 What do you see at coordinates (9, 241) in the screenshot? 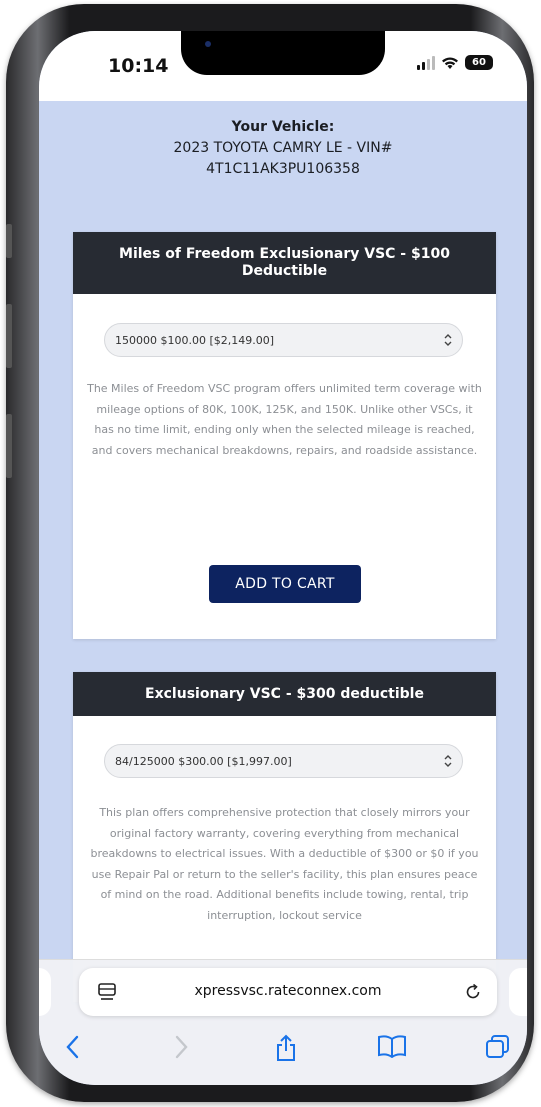
I see `mute-switch` at bounding box center [9, 241].